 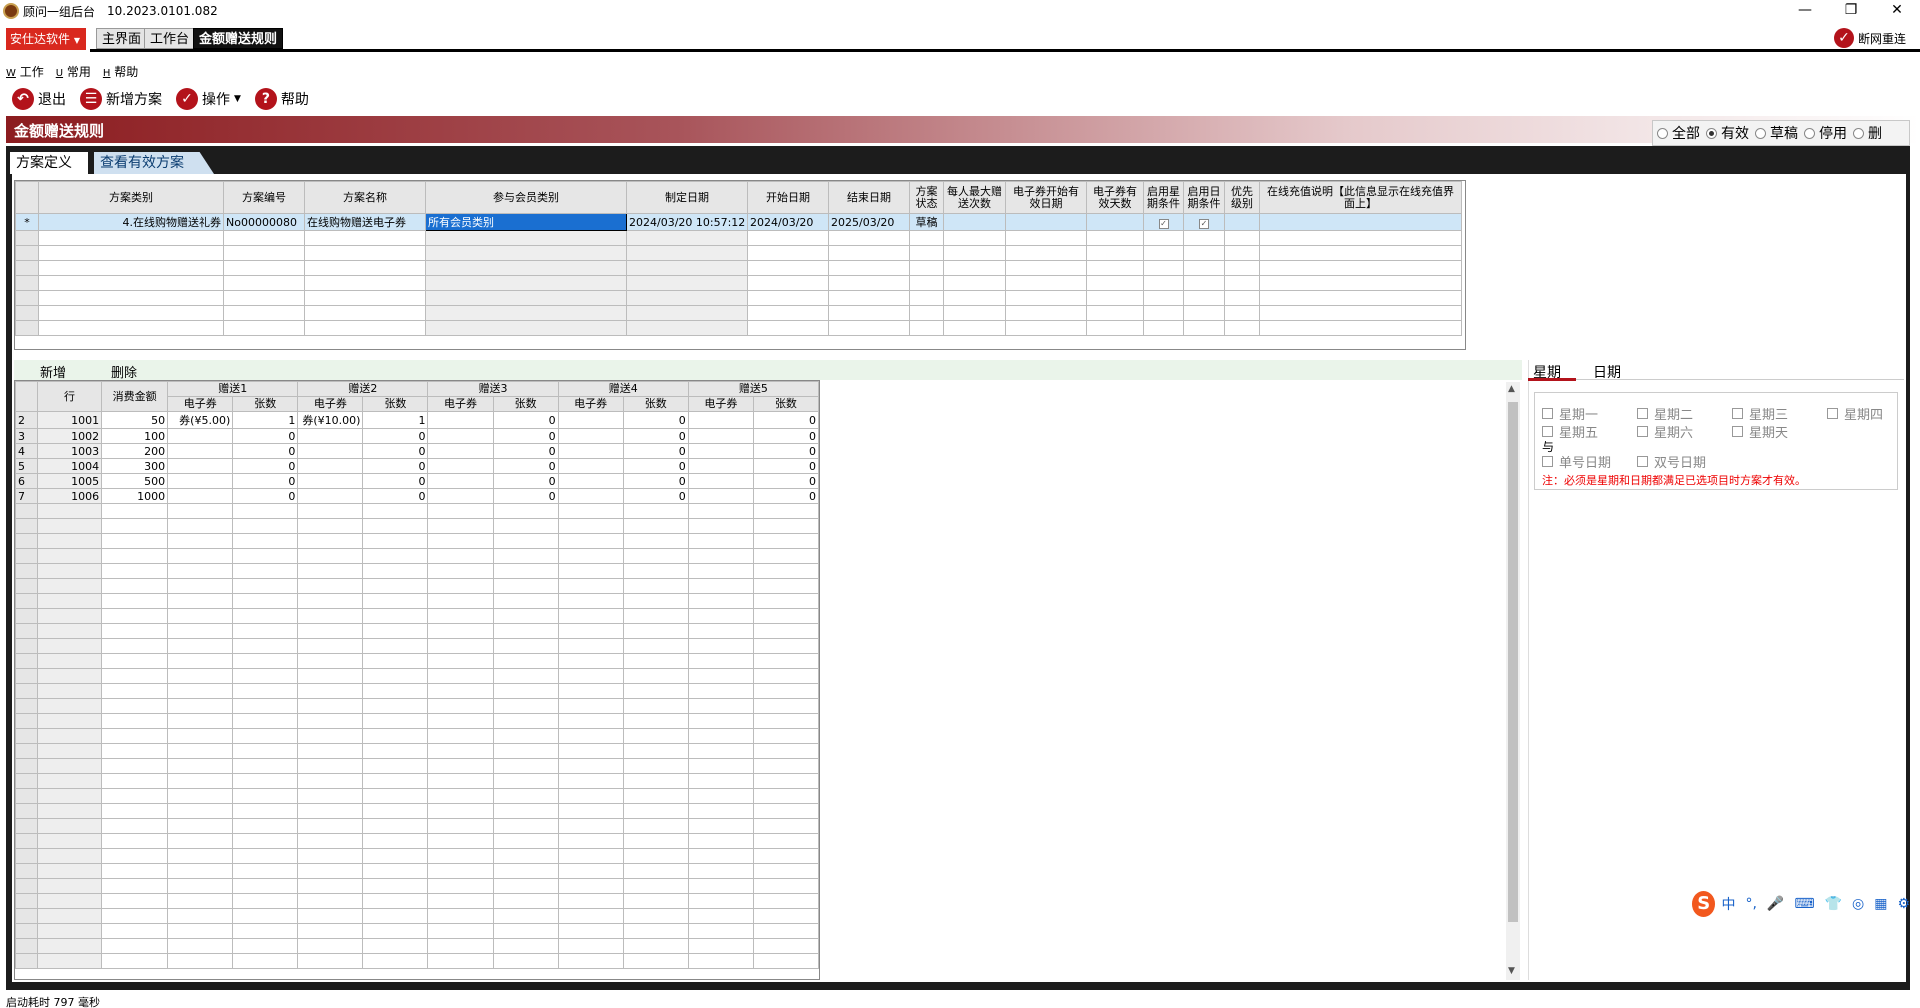 I want to click on skin-icon: 👕, so click(x=1833, y=904).